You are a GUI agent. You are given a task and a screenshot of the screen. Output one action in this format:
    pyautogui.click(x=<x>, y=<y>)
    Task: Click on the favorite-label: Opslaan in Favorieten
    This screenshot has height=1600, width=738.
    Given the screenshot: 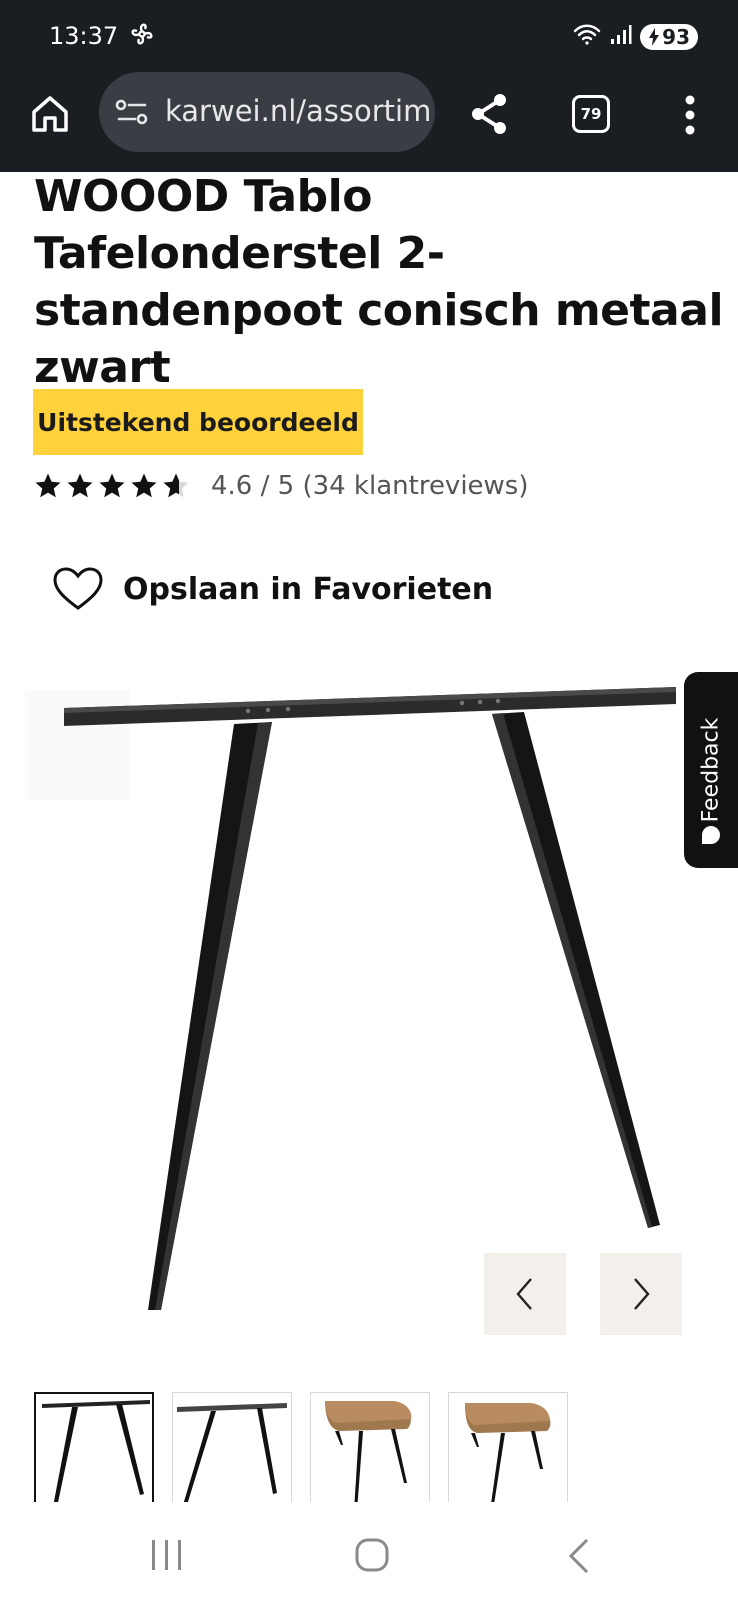 What is the action you would take?
    pyautogui.click(x=308, y=589)
    